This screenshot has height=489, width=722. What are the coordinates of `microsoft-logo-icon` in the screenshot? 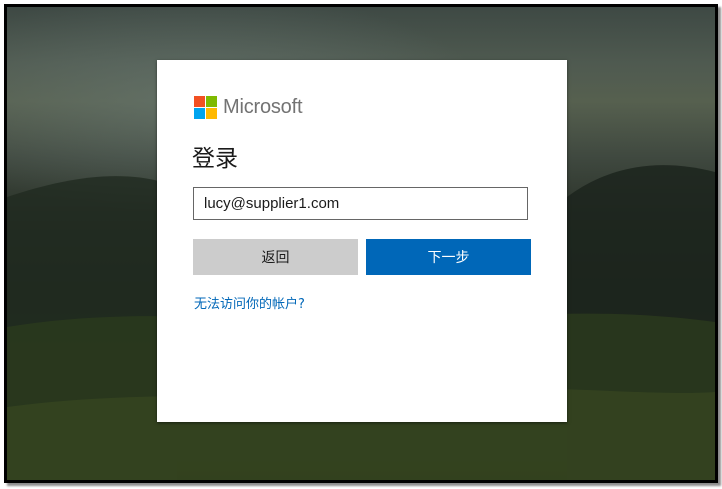 It's located at (205, 107).